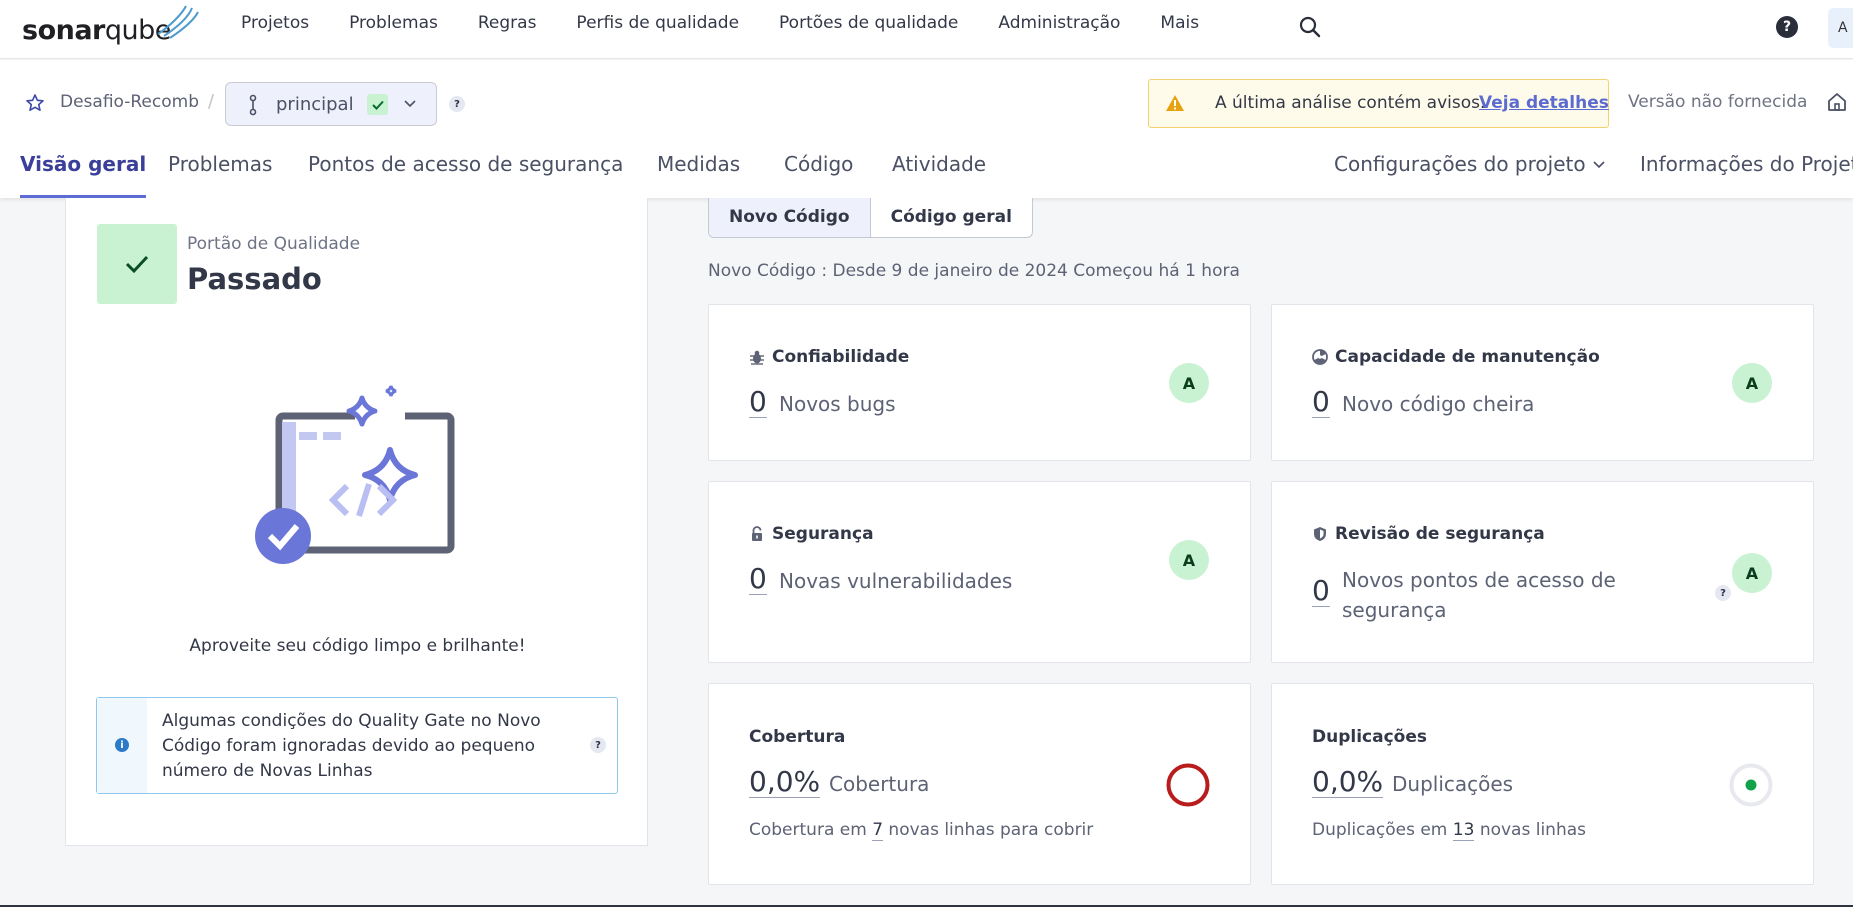  What do you see at coordinates (1837, 102) in the screenshot?
I see `home-icon` at bounding box center [1837, 102].